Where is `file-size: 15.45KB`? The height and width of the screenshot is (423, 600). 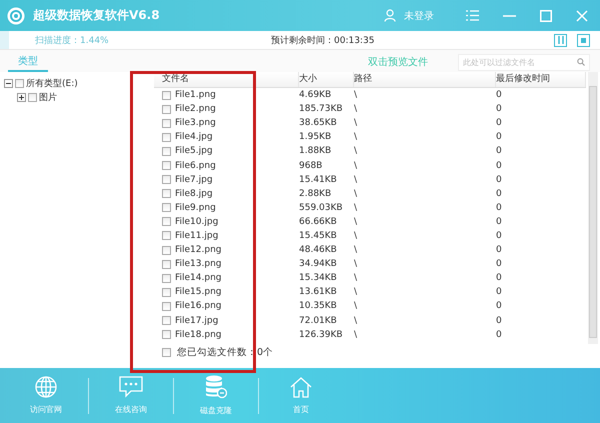
file-size: 15.45KB is located at coordinates (318, 235).